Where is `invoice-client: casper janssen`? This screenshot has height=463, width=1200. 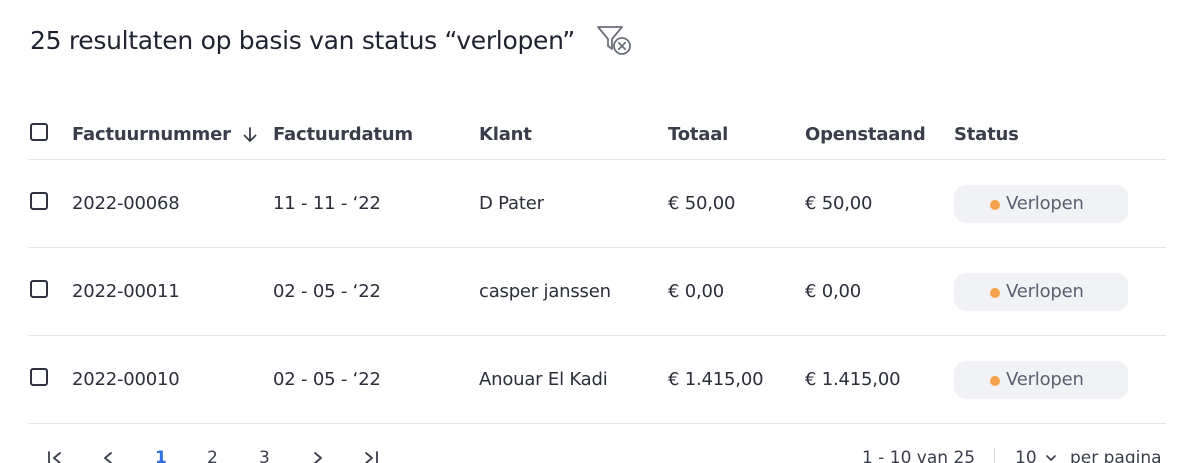
invoice-client: casper janssen is located at coordinates (545, 291).